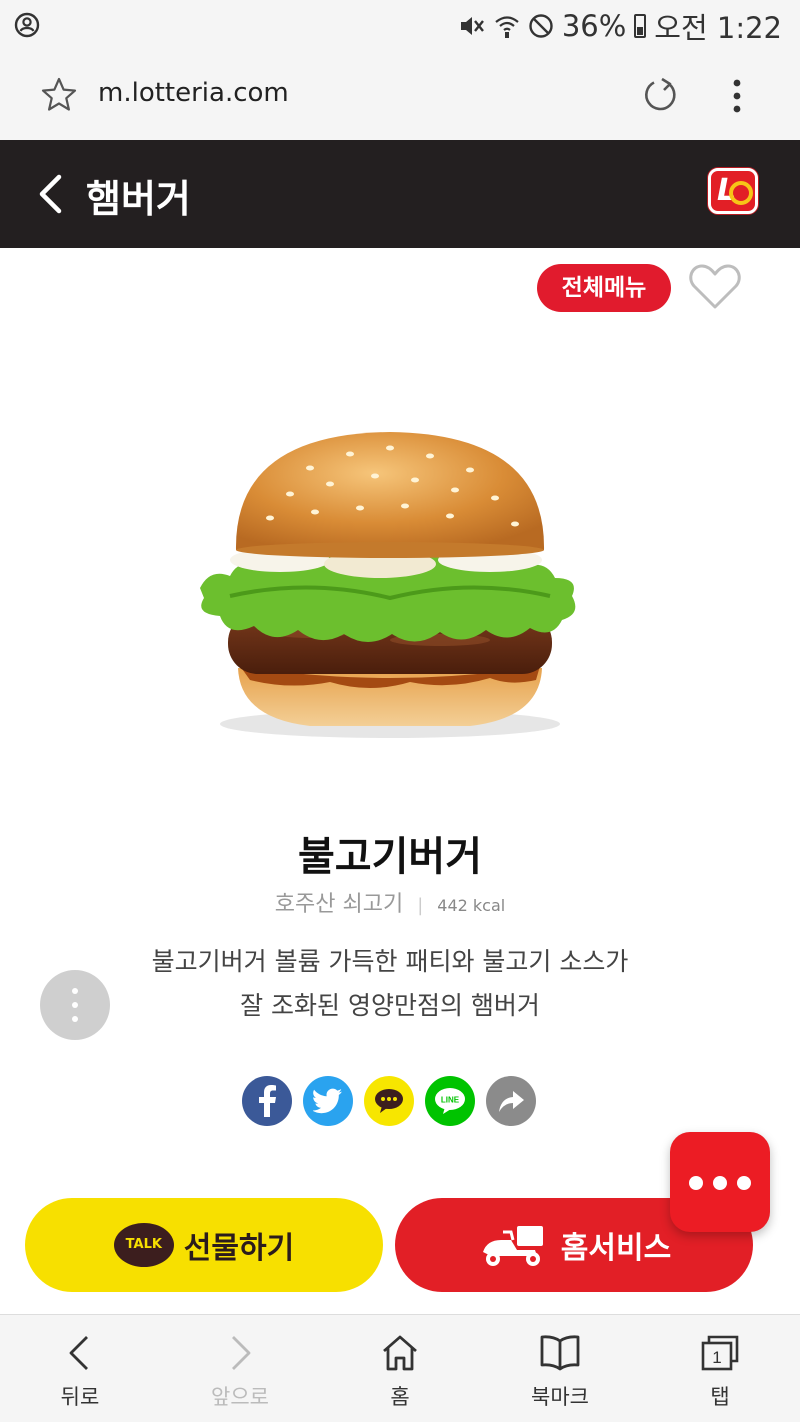 The image size is (800, 1422). I want to click on product-image, so click(388, 585).